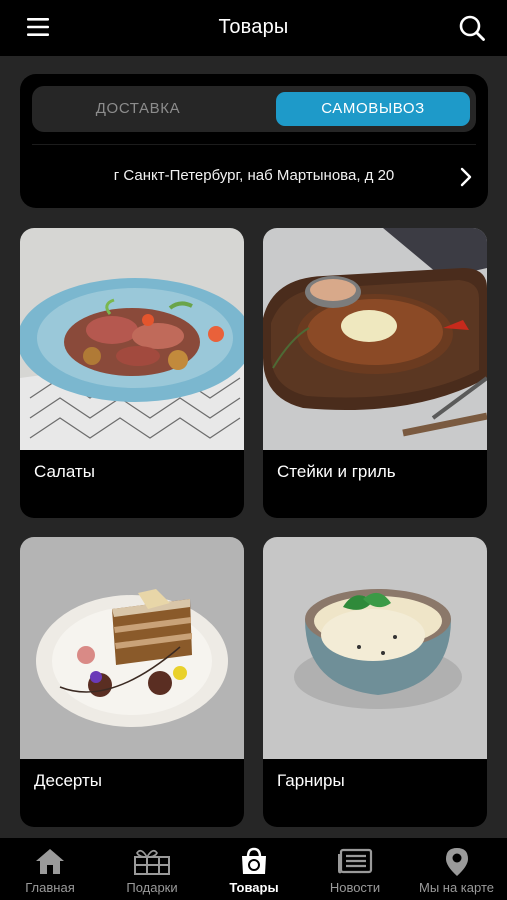 The width and height of the screenshot is (507, 900). What do you see at coordinates (152, 862) in the screenshot?
I see `gift-icon` at bounding box center [152, 862].